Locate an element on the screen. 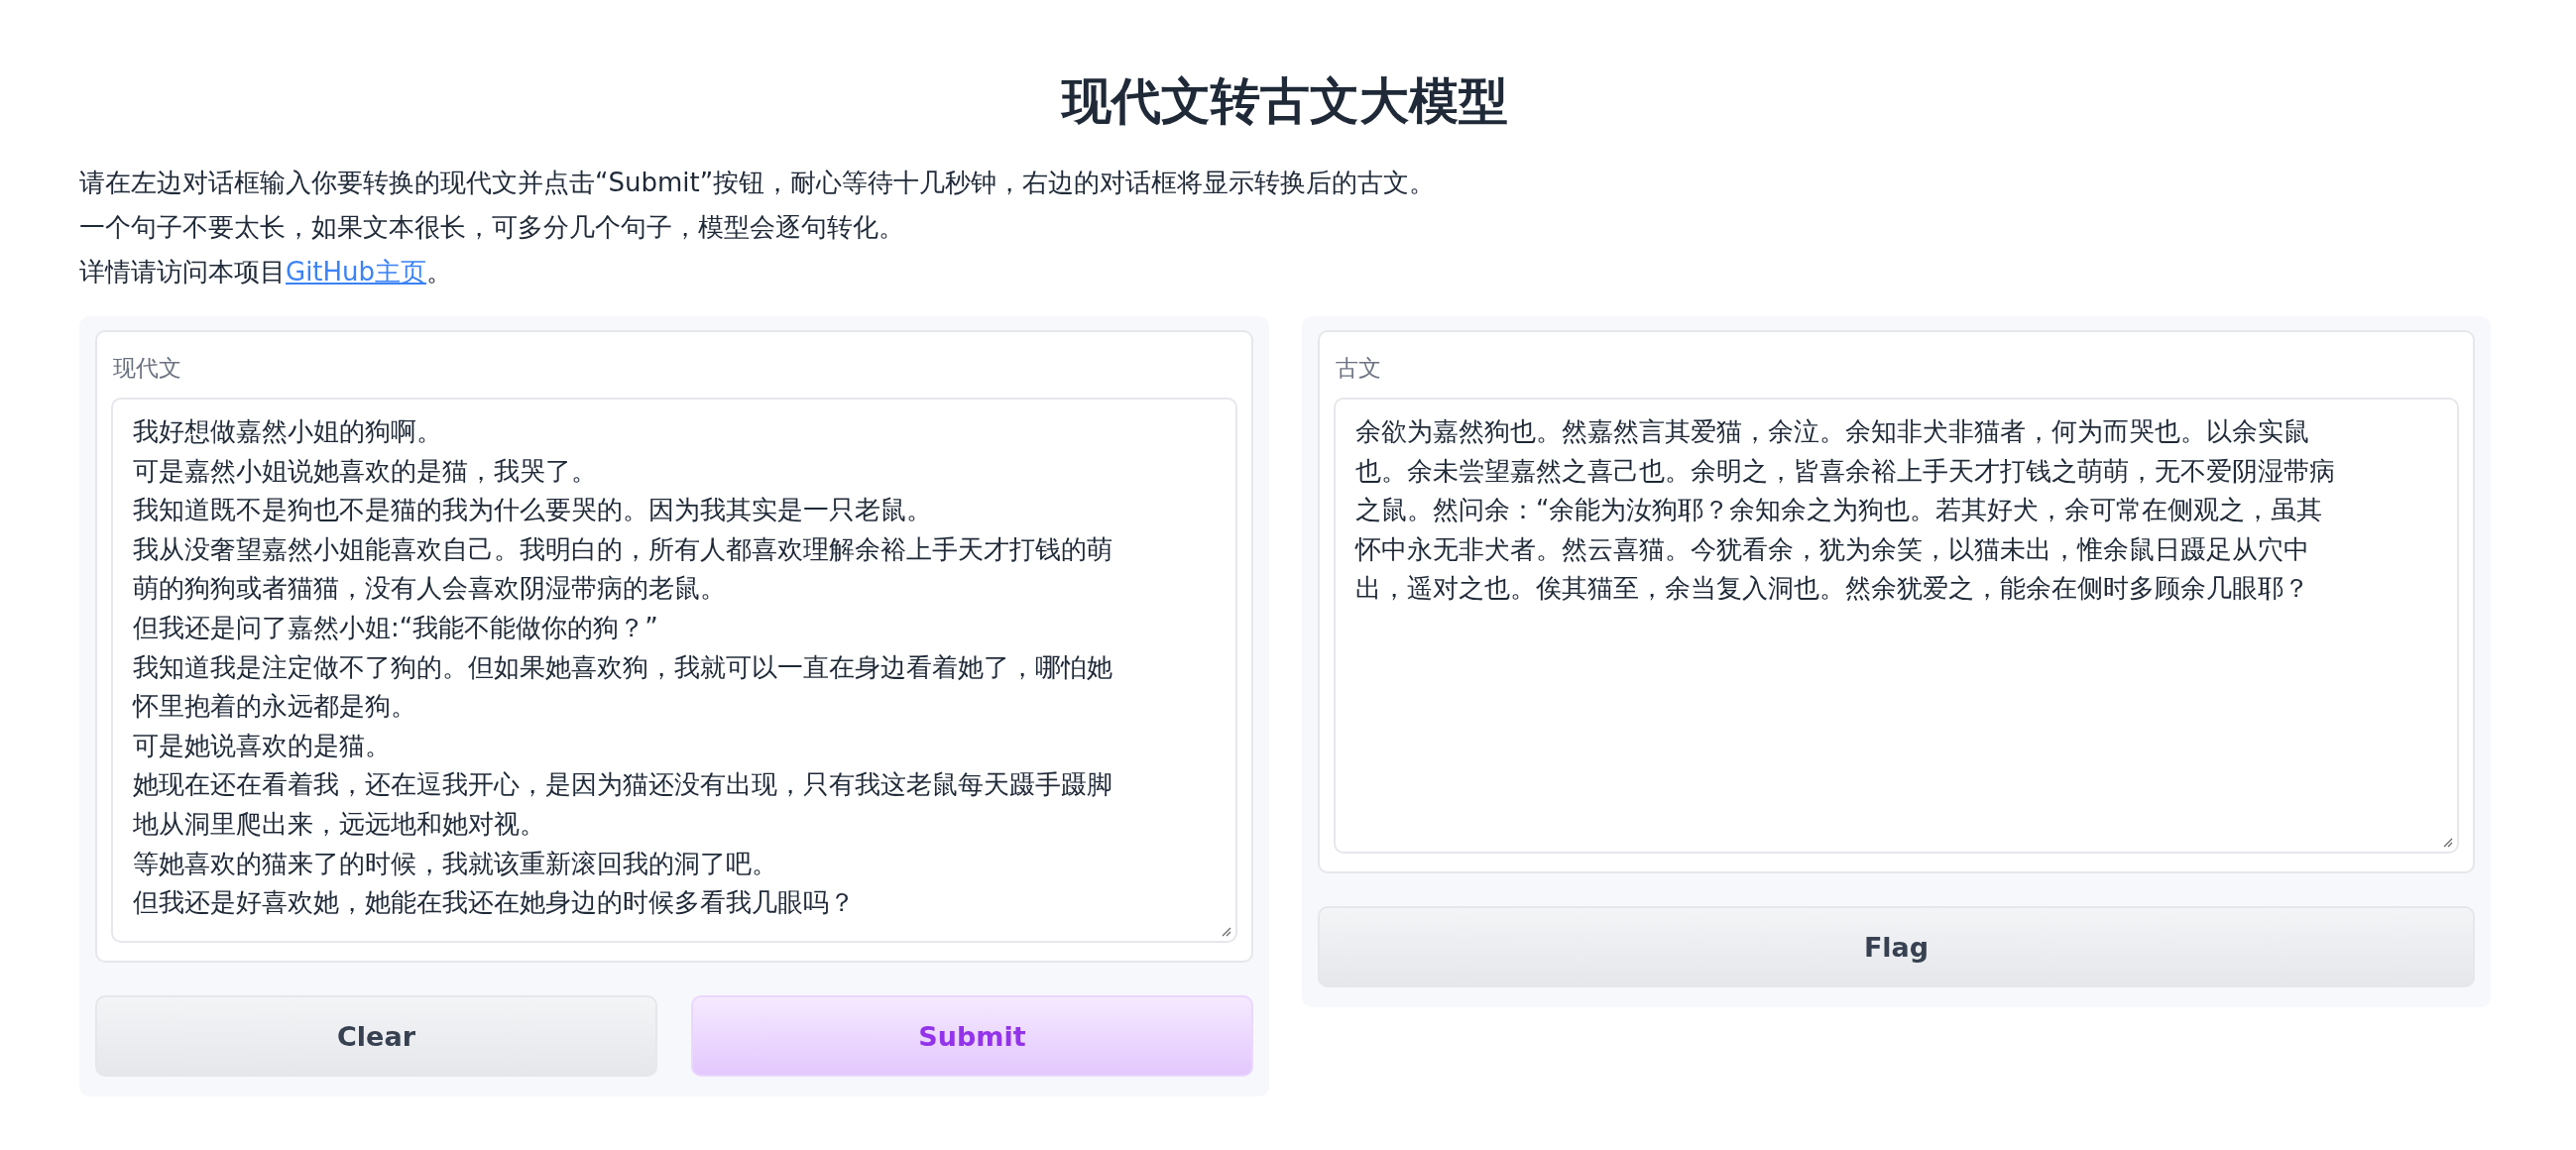 This screenshot has height=1150, width=2576. punctuation-text: 。 is located at coordinates (440, 272).